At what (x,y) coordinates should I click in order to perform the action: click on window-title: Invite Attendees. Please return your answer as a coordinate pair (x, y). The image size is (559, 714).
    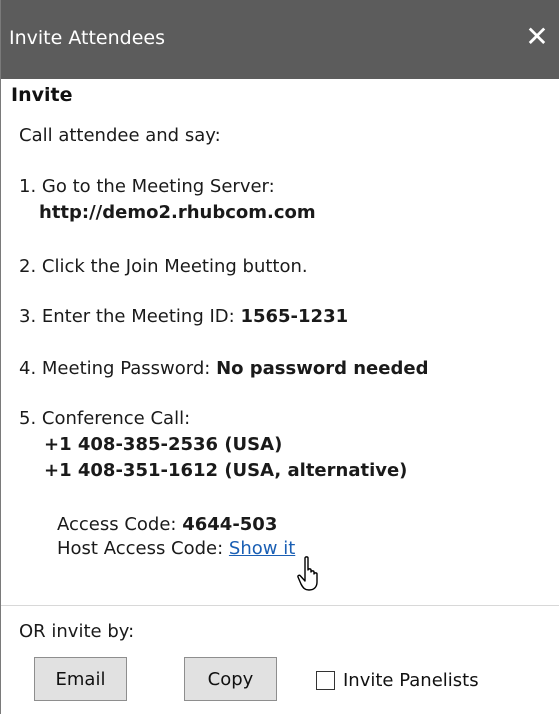
    Looking at the image, I should click on (87, 38).